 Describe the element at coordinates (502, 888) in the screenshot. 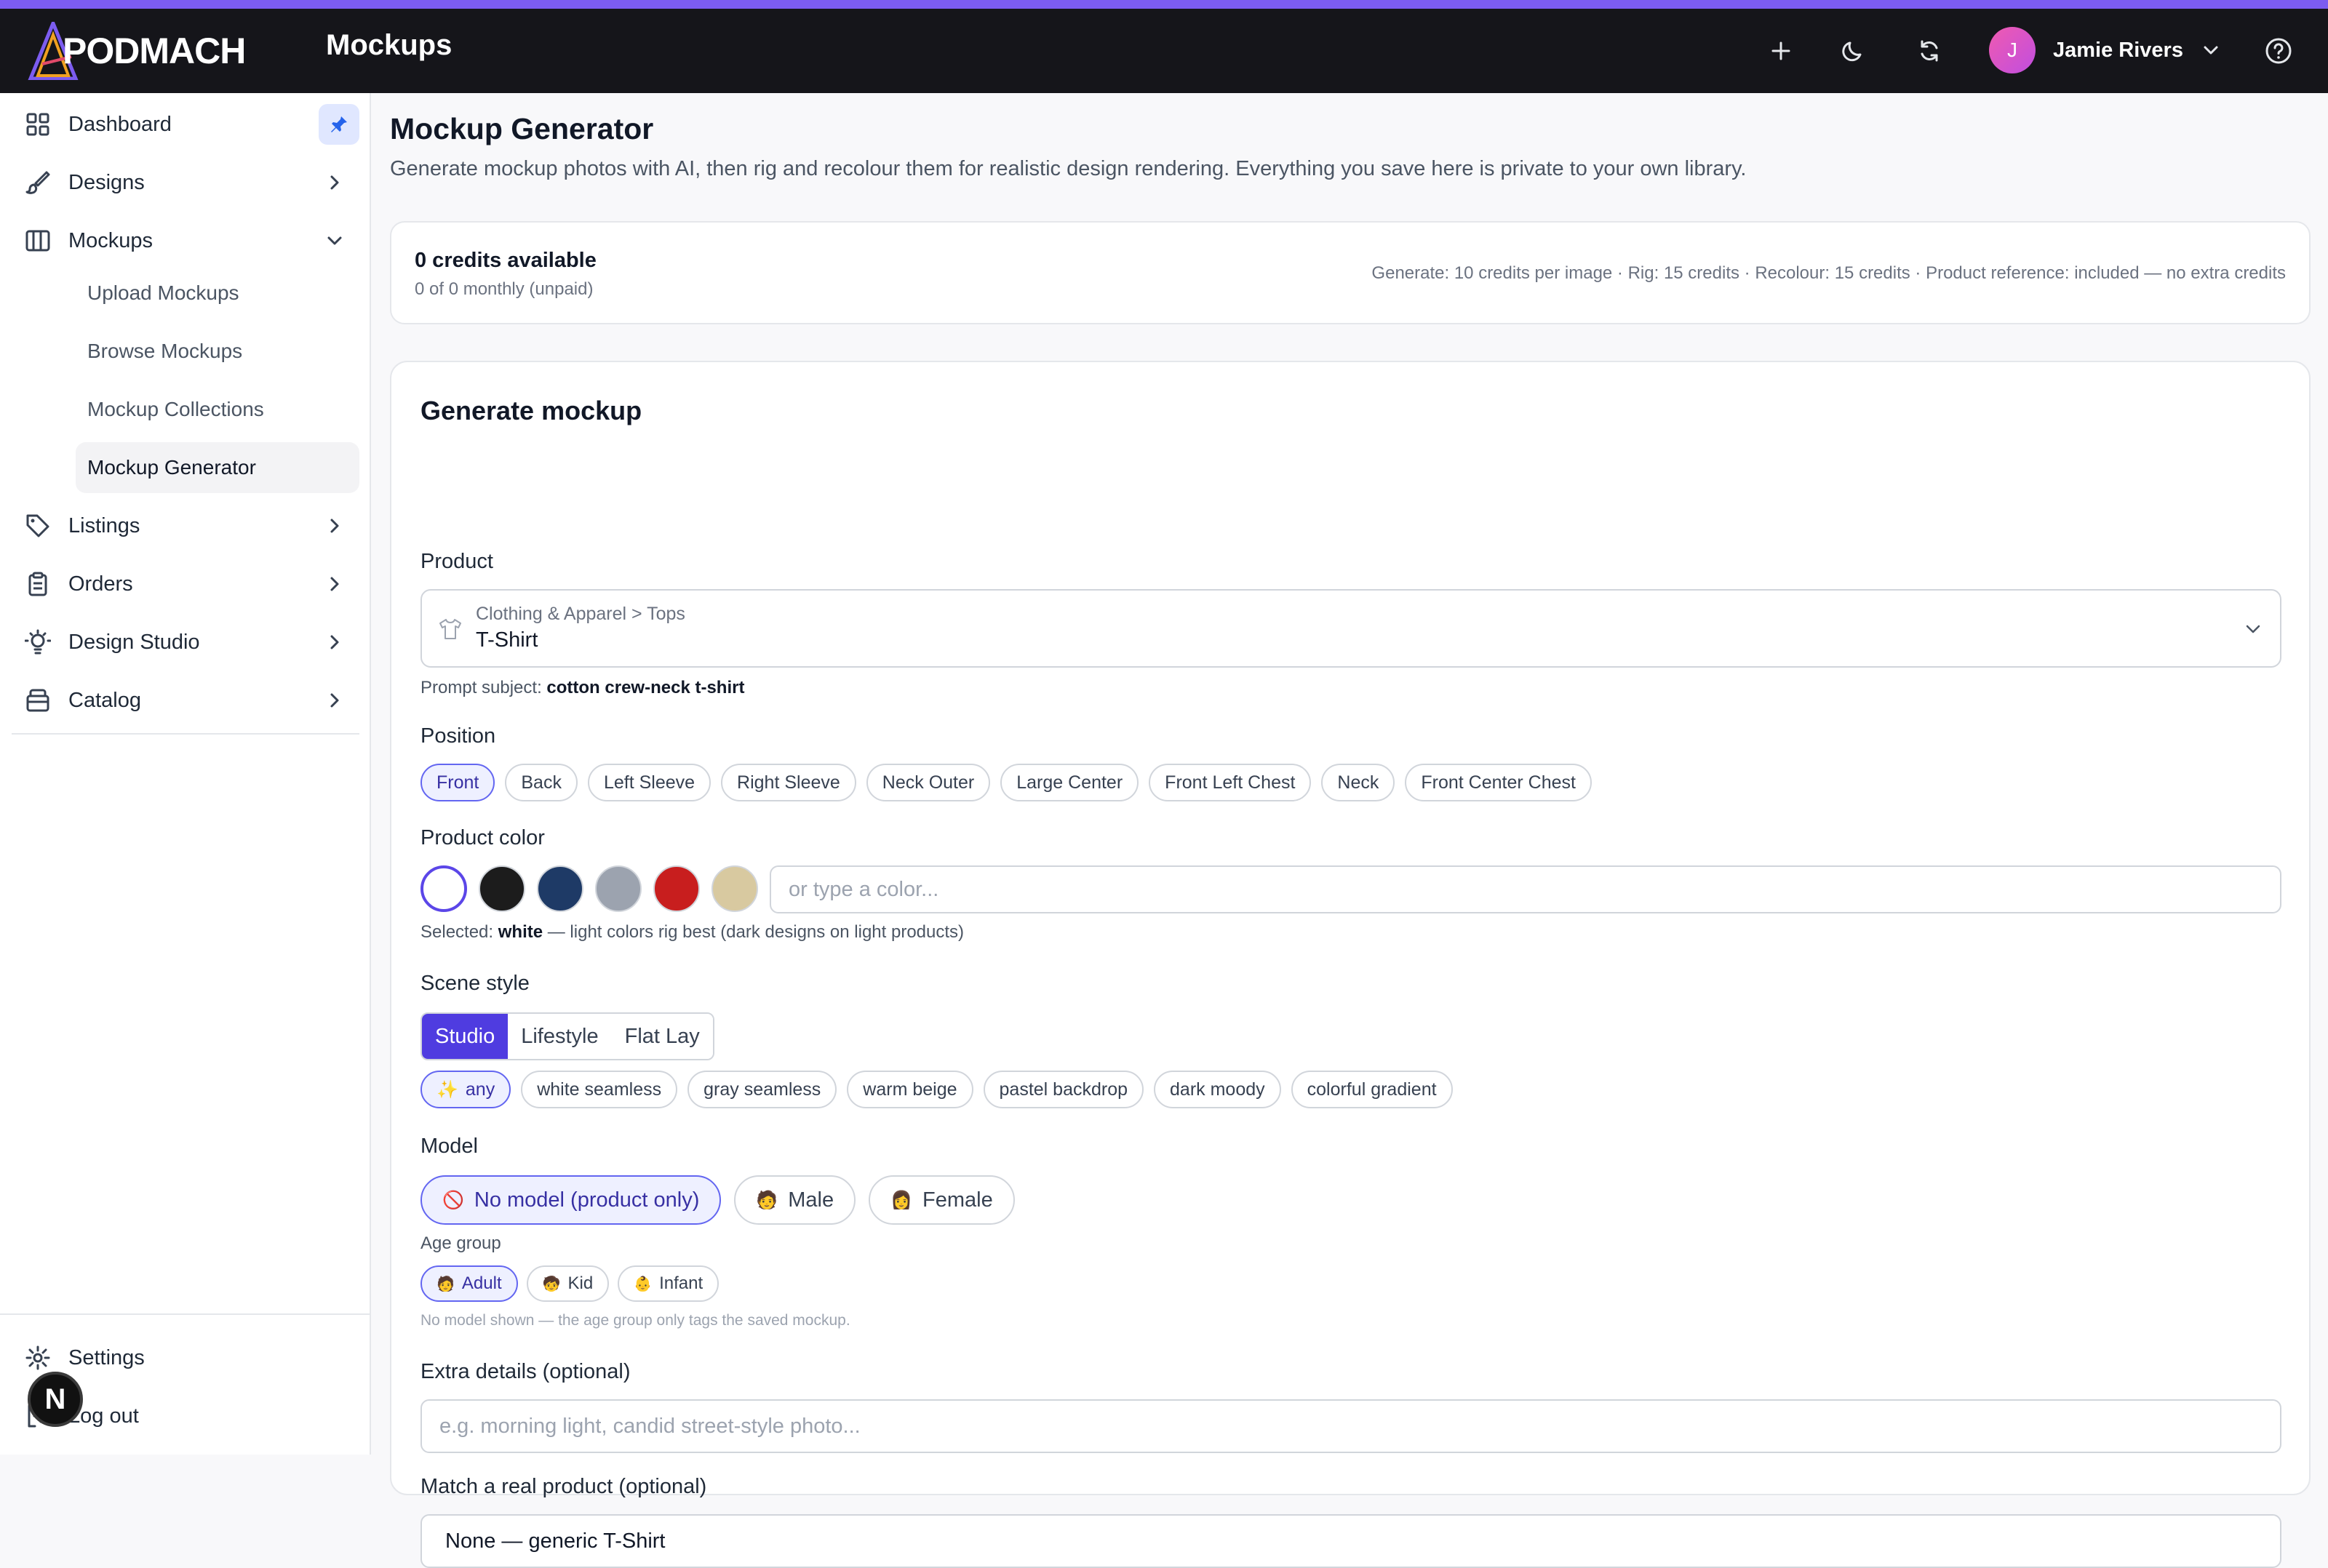

I see `color-swatch-black` at that location.